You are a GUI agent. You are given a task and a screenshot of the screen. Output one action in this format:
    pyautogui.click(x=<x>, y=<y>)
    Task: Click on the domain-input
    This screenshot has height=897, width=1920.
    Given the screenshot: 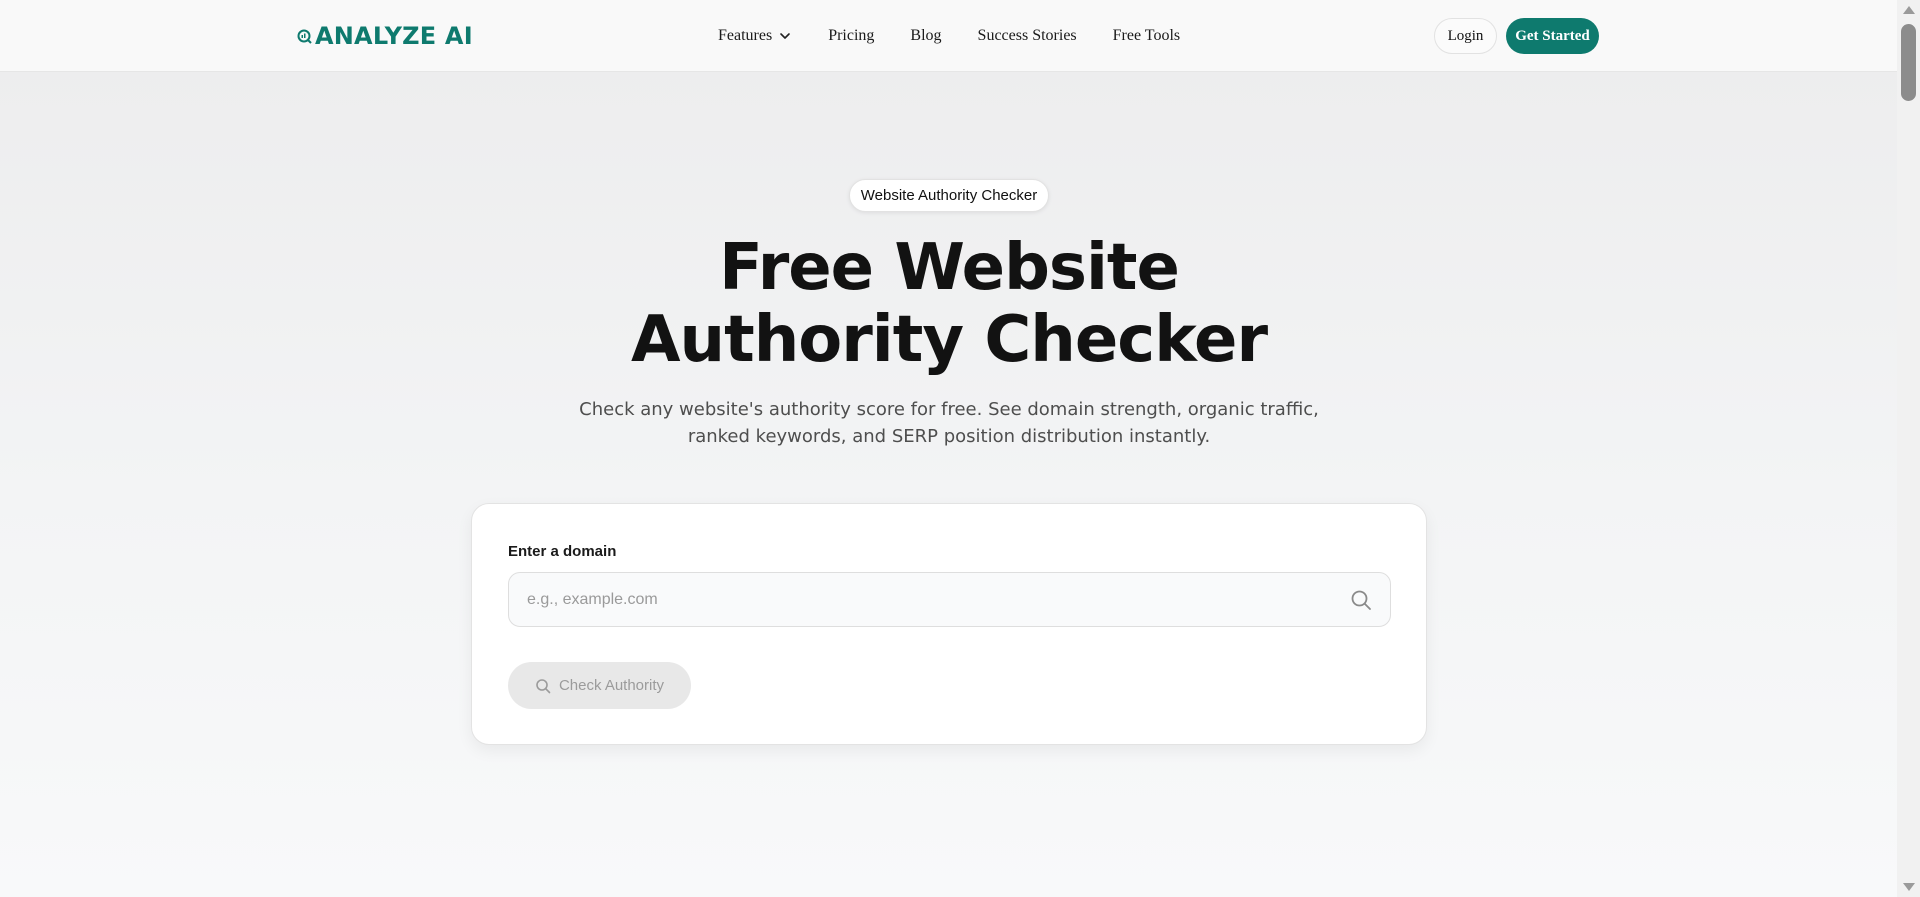 What is the action you would take?
    pyautogui.click(x=949, y=599)
    